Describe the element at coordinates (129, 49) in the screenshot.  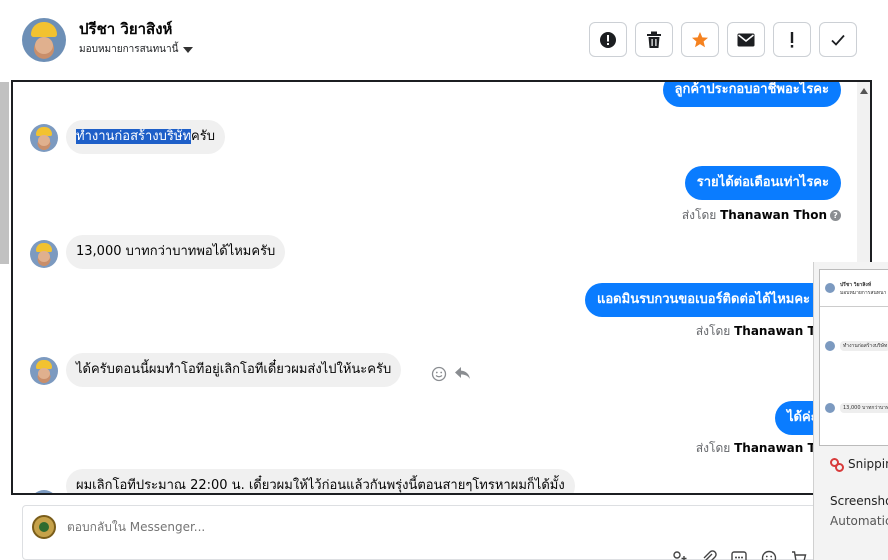
I see `assign-label: มอบหมายการสนทนานี้` at that location.